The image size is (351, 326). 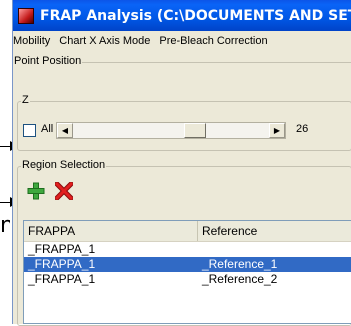 I want to click on arrow-right-icon: ▶, so click(x=277, y=130).